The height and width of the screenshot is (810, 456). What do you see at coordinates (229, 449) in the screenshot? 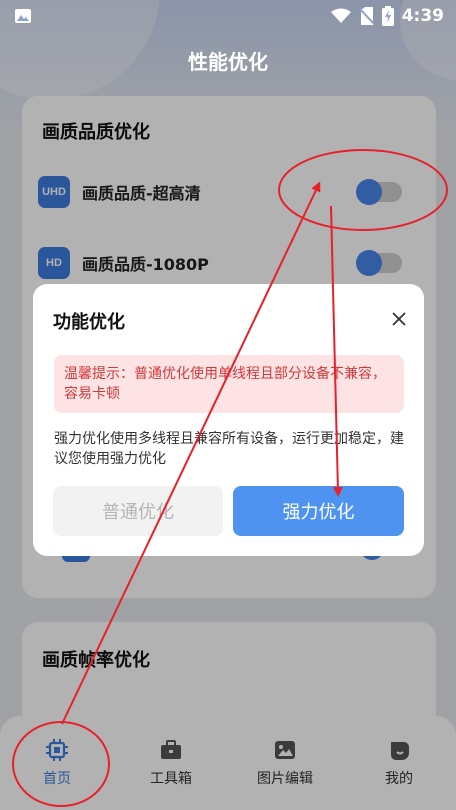
I see `dialog-description: 强力优化使用多线程且兼容所有设备，运行更加稳定，建议您使用强力优化` at bounding box center [229, 449].